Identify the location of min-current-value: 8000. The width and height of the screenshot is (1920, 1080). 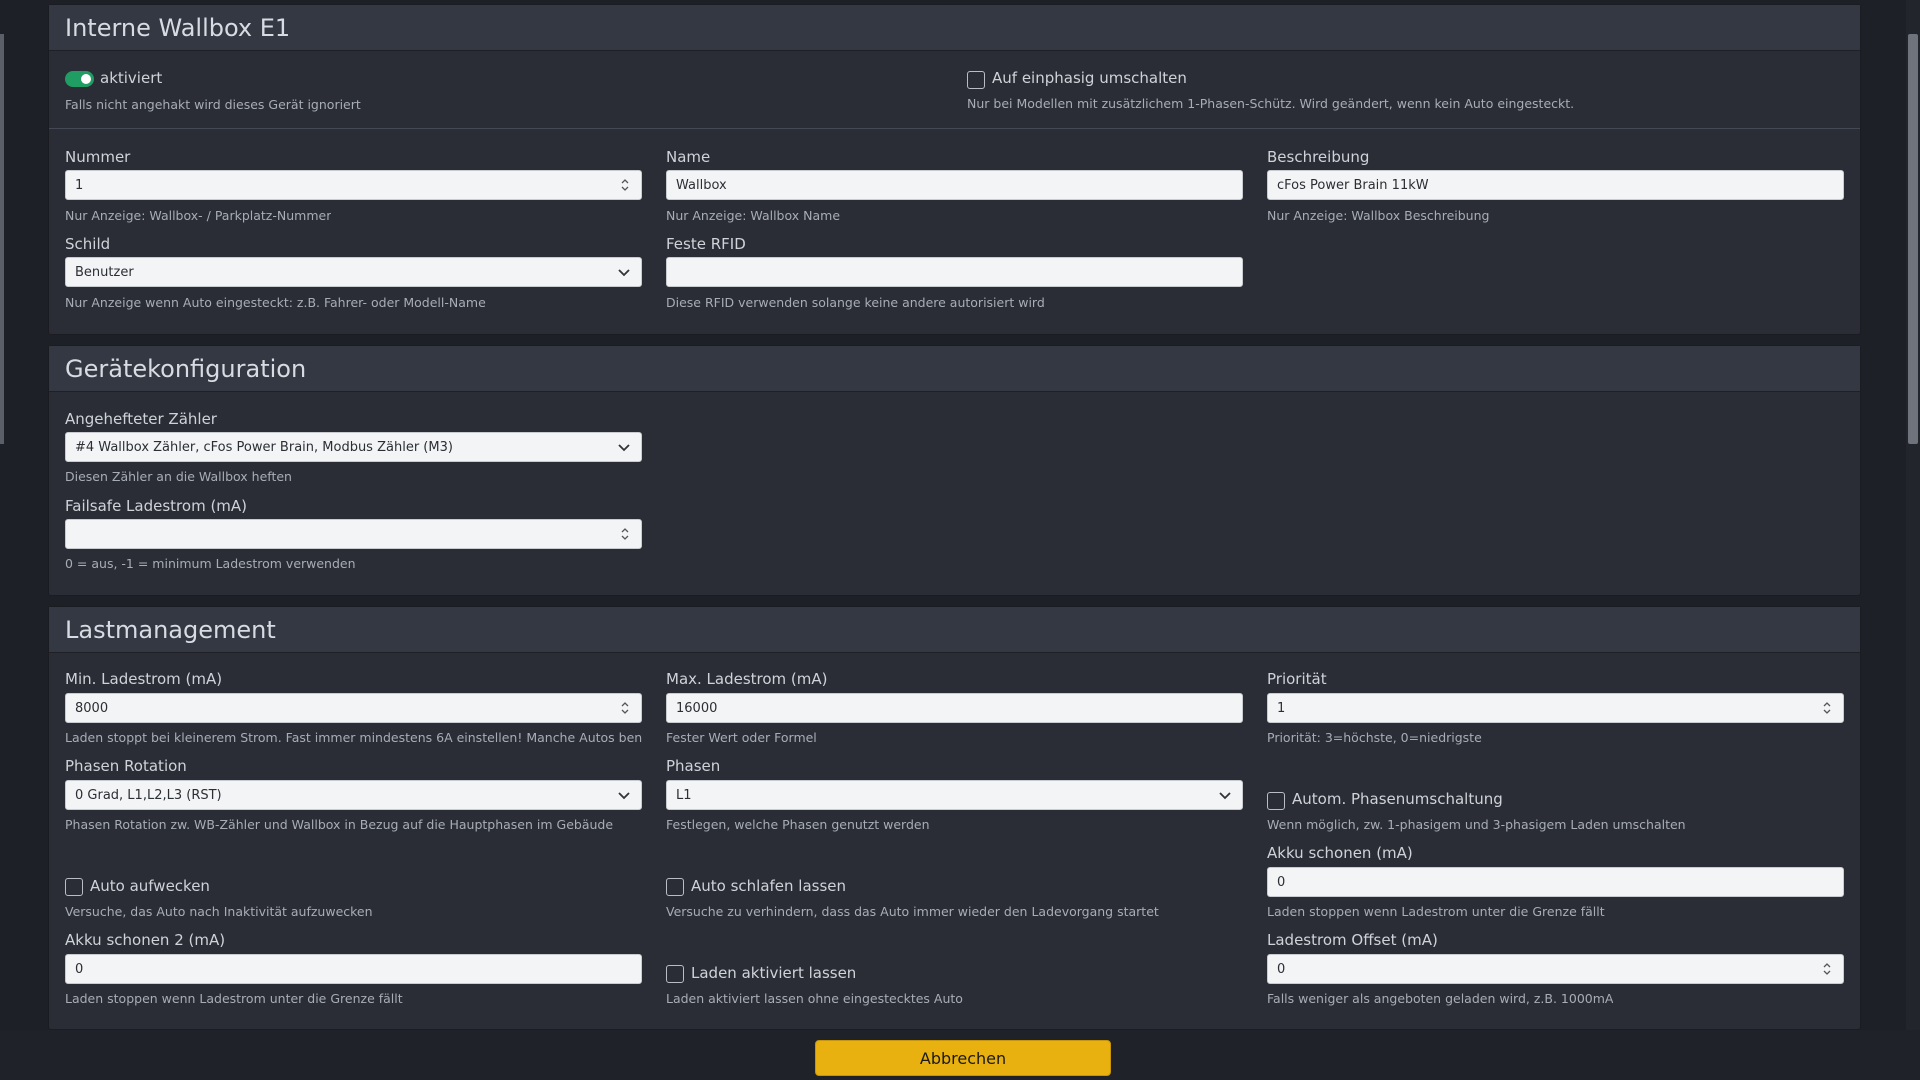
(92, 708).